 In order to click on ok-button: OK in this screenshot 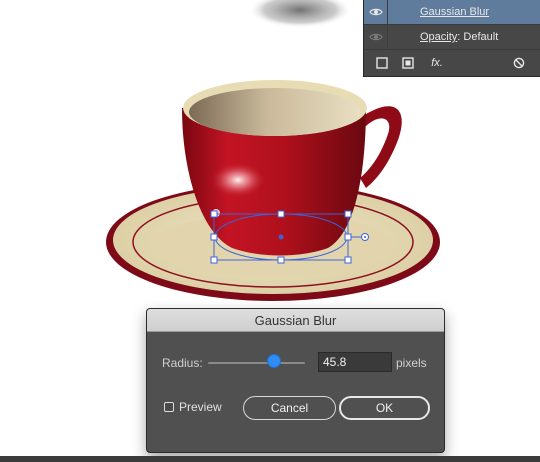, I will do `click(384, 408)`.